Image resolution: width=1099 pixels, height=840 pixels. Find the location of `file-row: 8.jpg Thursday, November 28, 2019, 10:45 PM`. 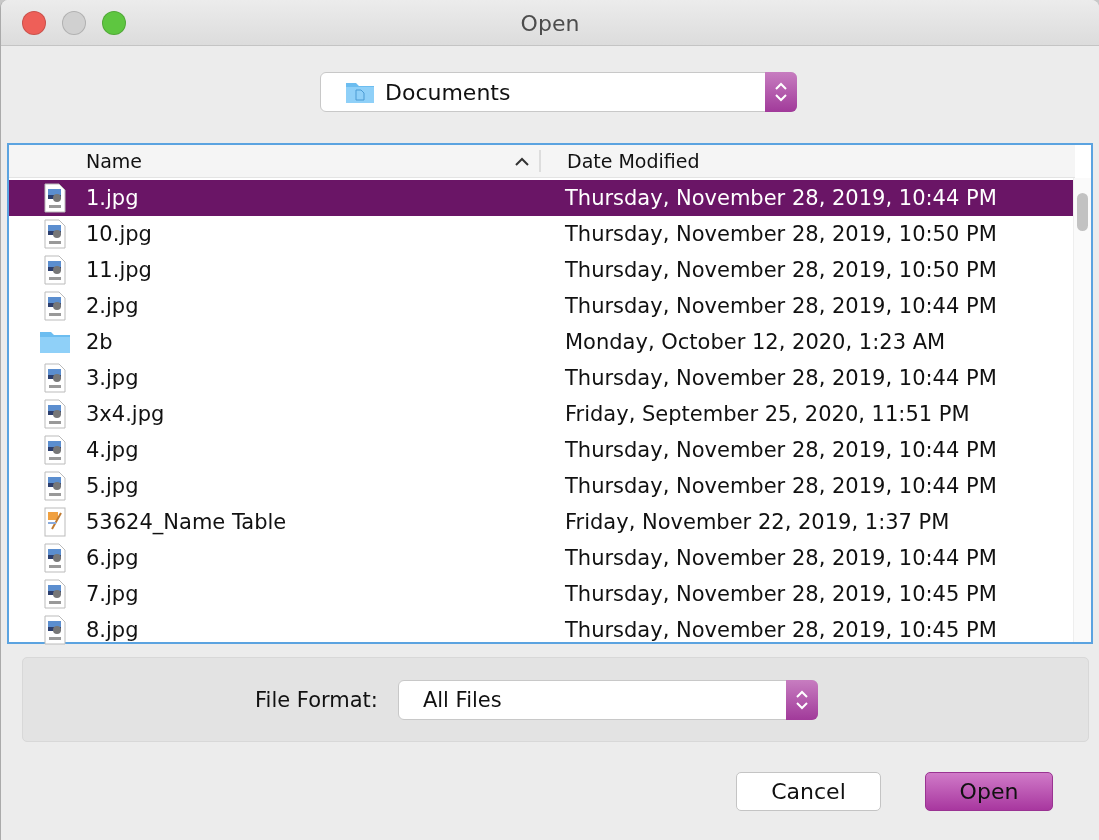

file-row: 8.jpg Thursday, November 28, 2019, 10:45 PM is located at coordinates (541, 630).